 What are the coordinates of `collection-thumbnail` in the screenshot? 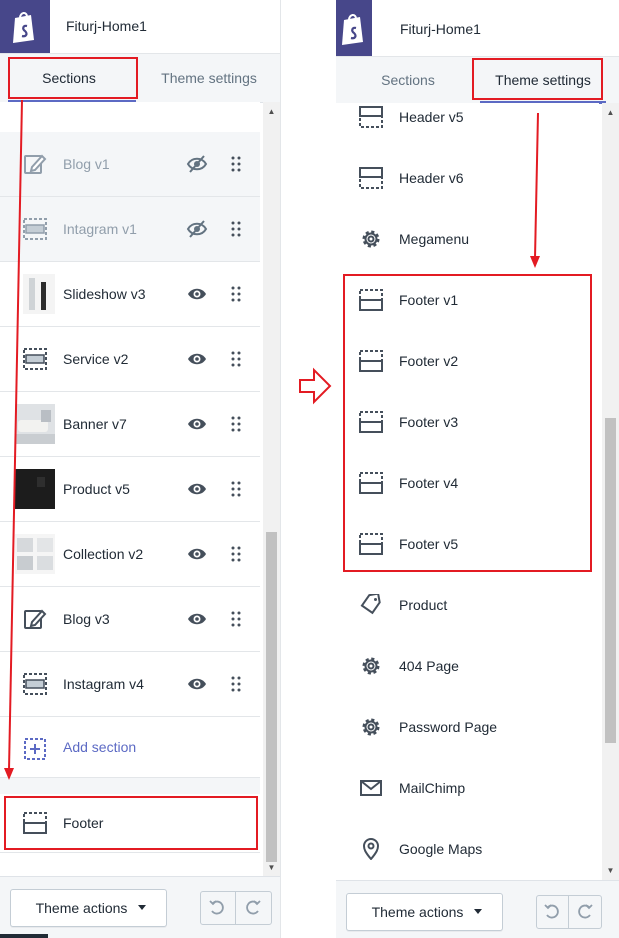 It's located at (35, 554).